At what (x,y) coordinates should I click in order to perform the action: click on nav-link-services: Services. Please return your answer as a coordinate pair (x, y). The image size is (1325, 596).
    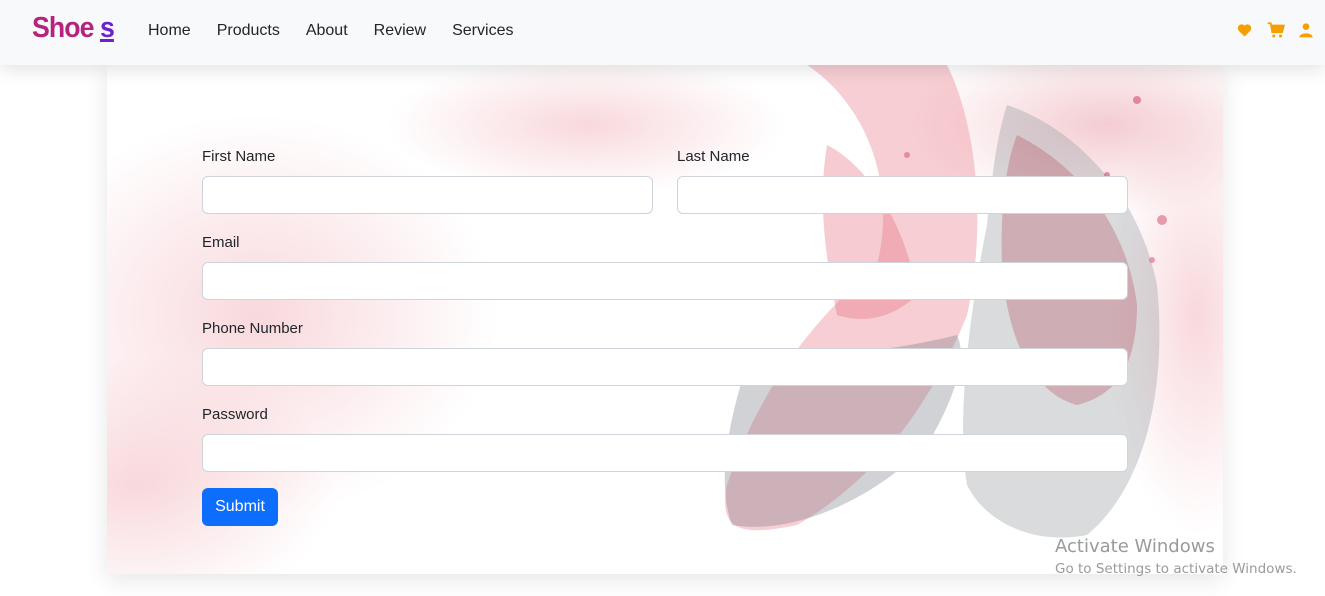
    Looking at the image, I should click on (482, 31).